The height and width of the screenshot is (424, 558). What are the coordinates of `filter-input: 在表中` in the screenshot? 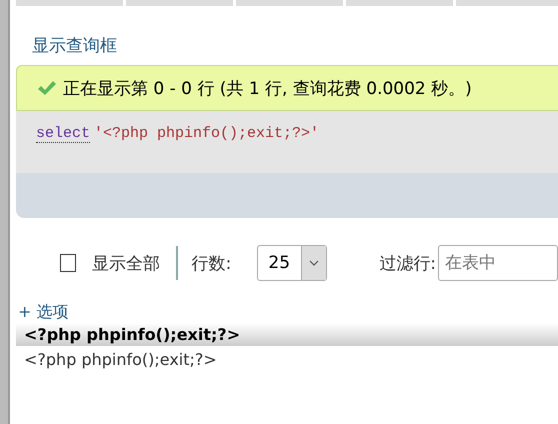 It's located at (498, 263).